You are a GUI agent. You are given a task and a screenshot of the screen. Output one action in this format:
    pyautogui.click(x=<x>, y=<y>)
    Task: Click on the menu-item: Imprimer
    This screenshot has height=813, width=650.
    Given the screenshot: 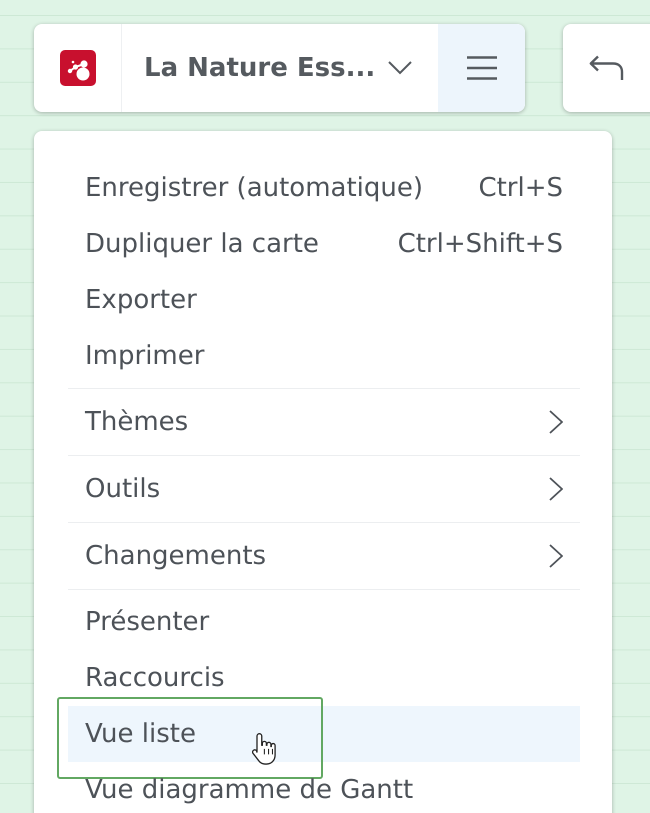 What is the action you would take?
    pyautogui.click(x=324, y=356)
    